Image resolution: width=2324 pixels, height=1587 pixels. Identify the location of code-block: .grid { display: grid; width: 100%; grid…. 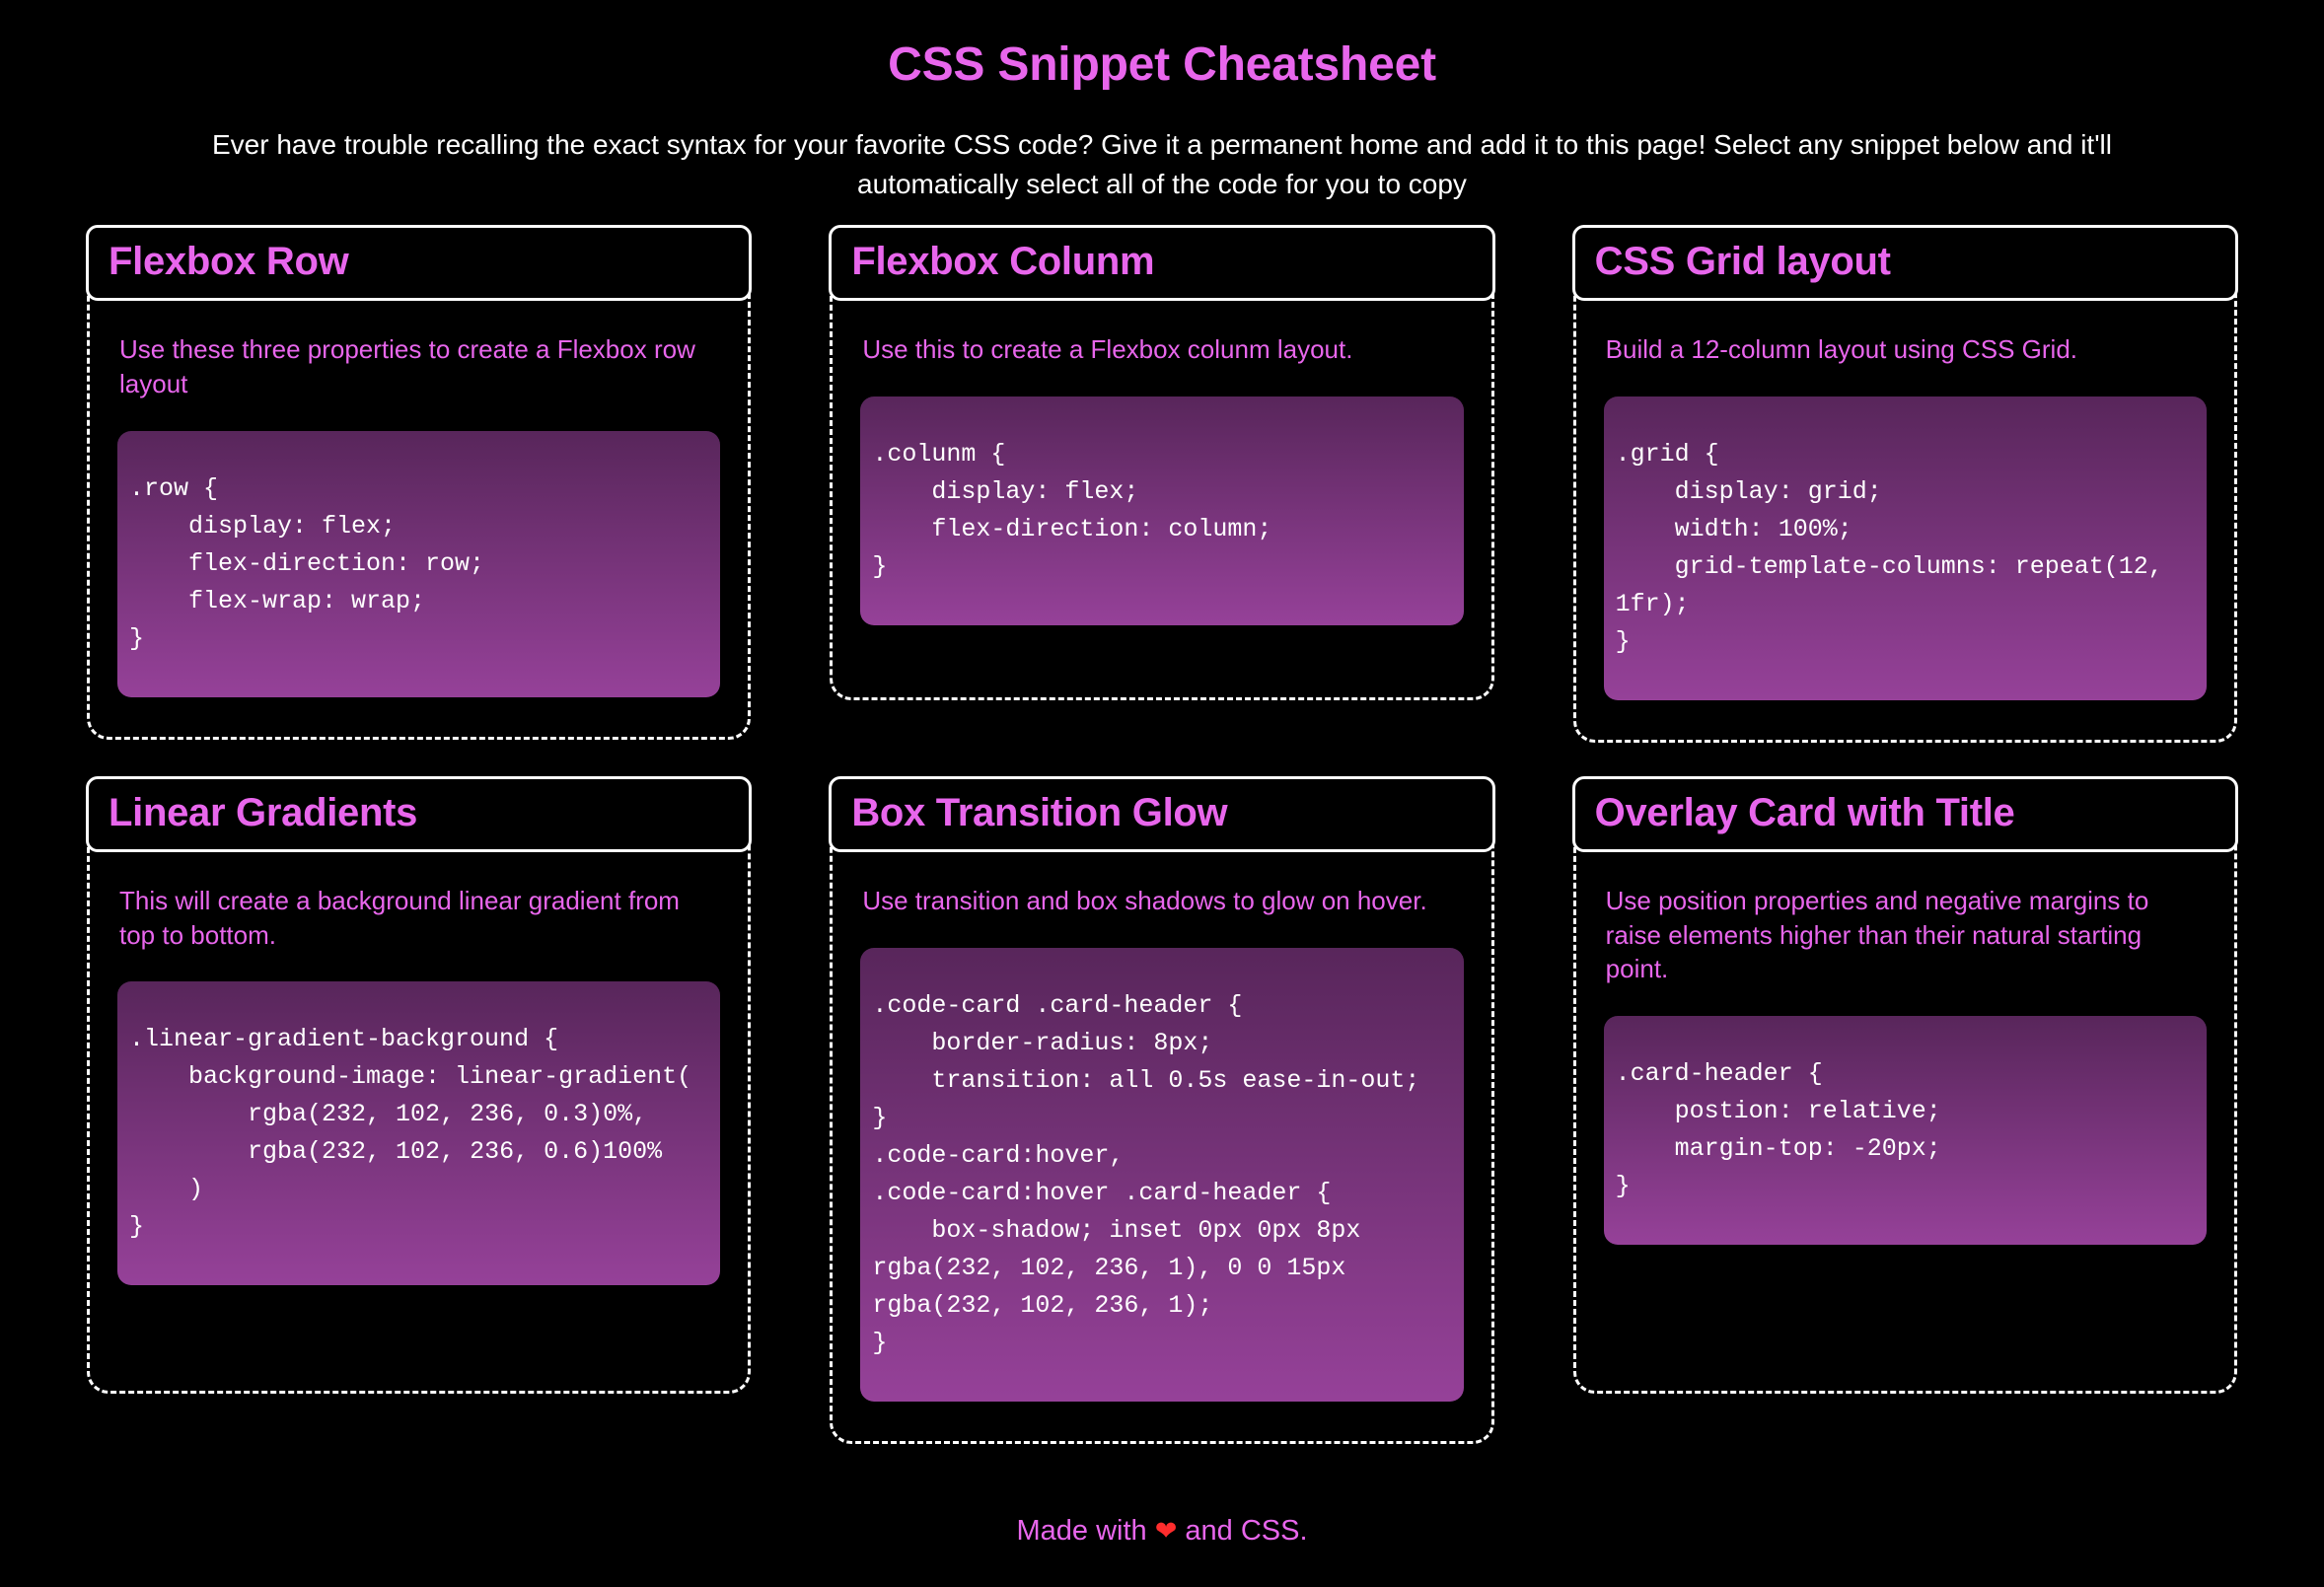
(1905, 549).